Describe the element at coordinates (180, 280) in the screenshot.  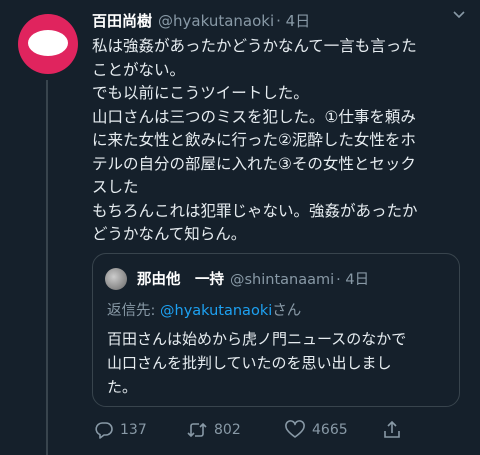
I see `quoted-author-name: 那由他 一持` at that location.